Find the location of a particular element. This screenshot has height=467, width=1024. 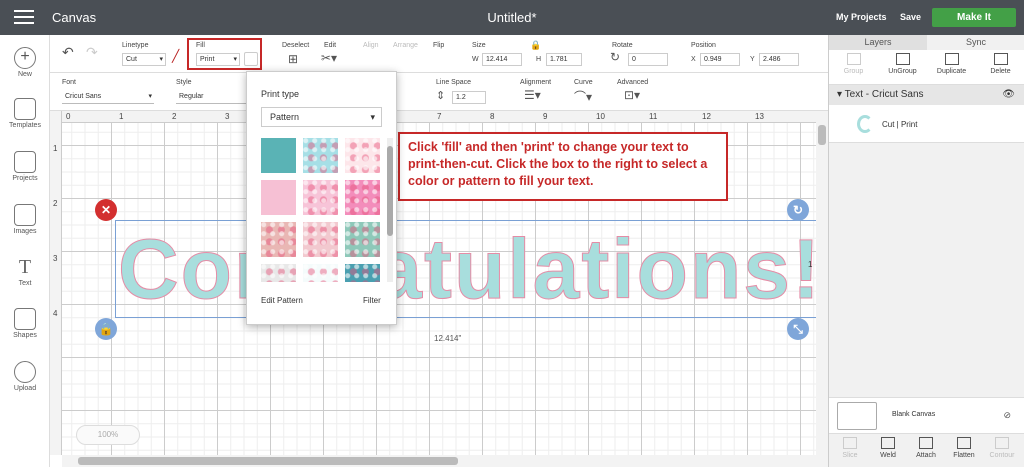

my-projects-link: My Projects is located at coordinates (861, 17).